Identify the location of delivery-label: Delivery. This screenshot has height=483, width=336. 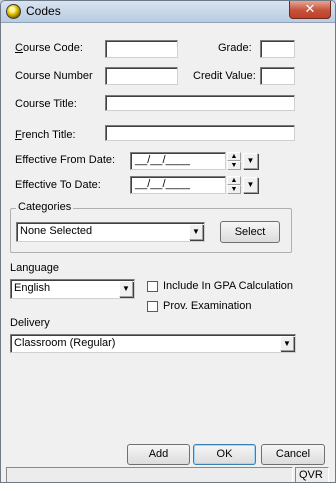
(30, 323).